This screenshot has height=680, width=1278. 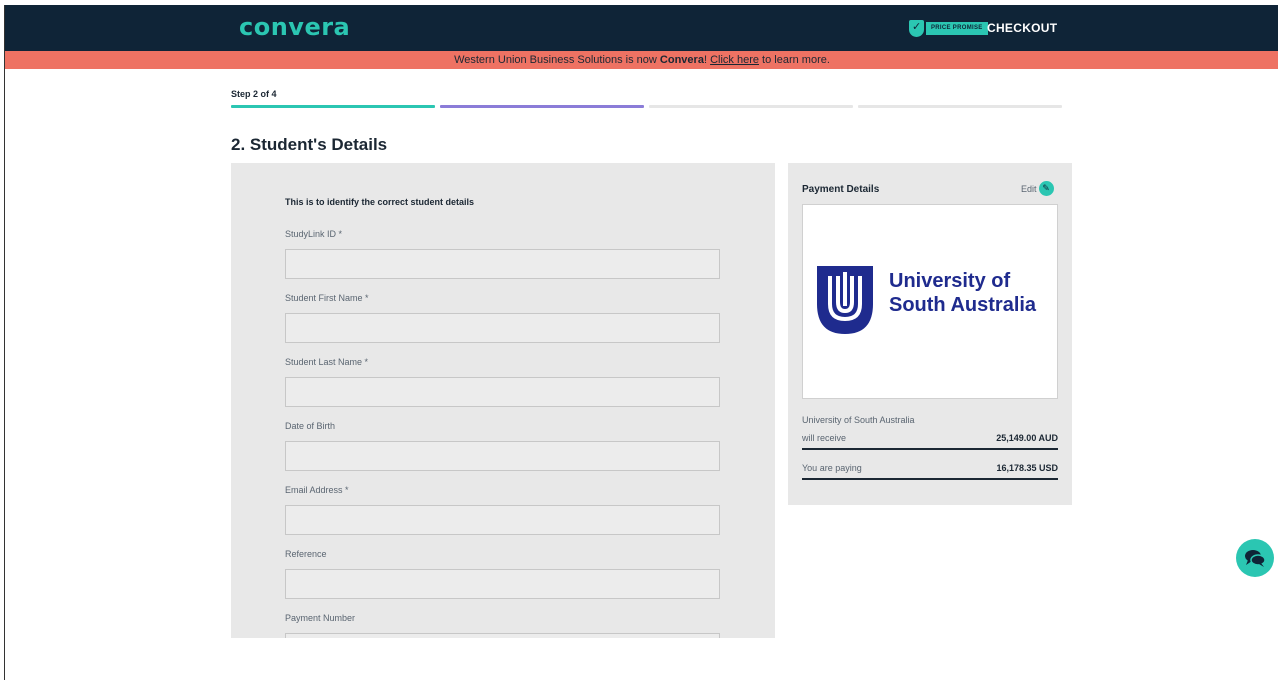 What do you see at coordinates (963, 305) in the screenshot?
I see `university-logo-line-2: South Australia` at bounding box center [963, 305].